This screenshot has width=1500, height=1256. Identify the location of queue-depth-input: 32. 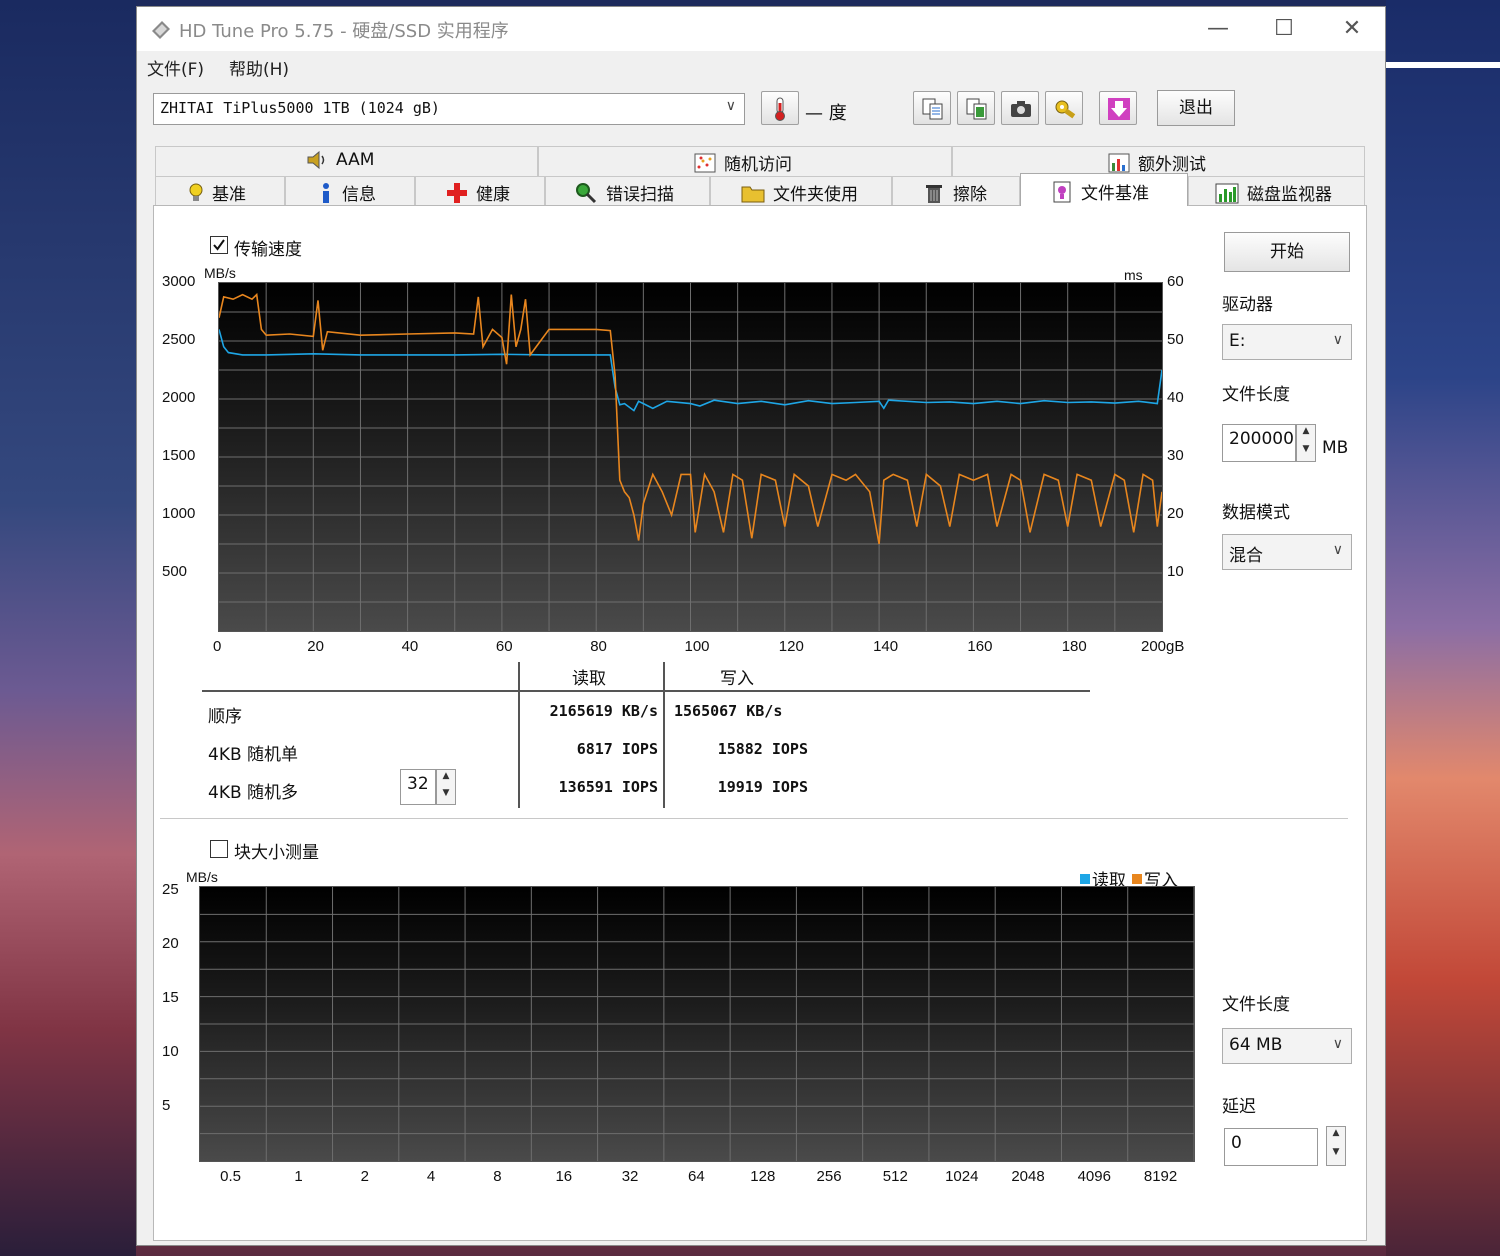
(418, 787).